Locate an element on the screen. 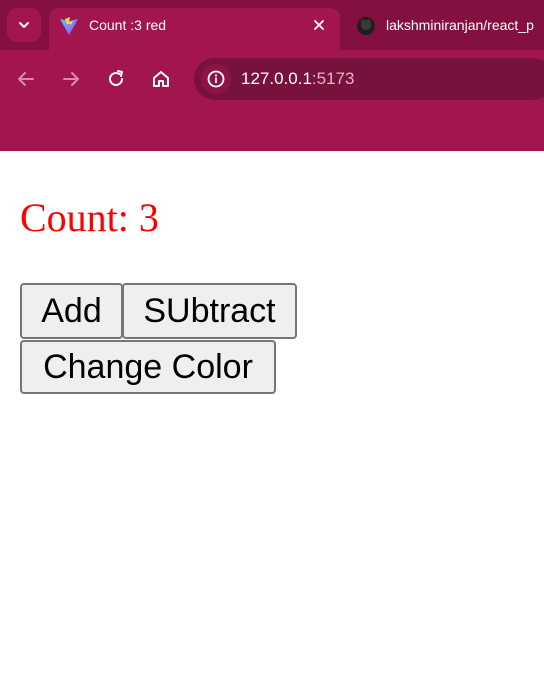 This screenshot has height=686, width=544. reload-icon is located at coordinates (116, 78).